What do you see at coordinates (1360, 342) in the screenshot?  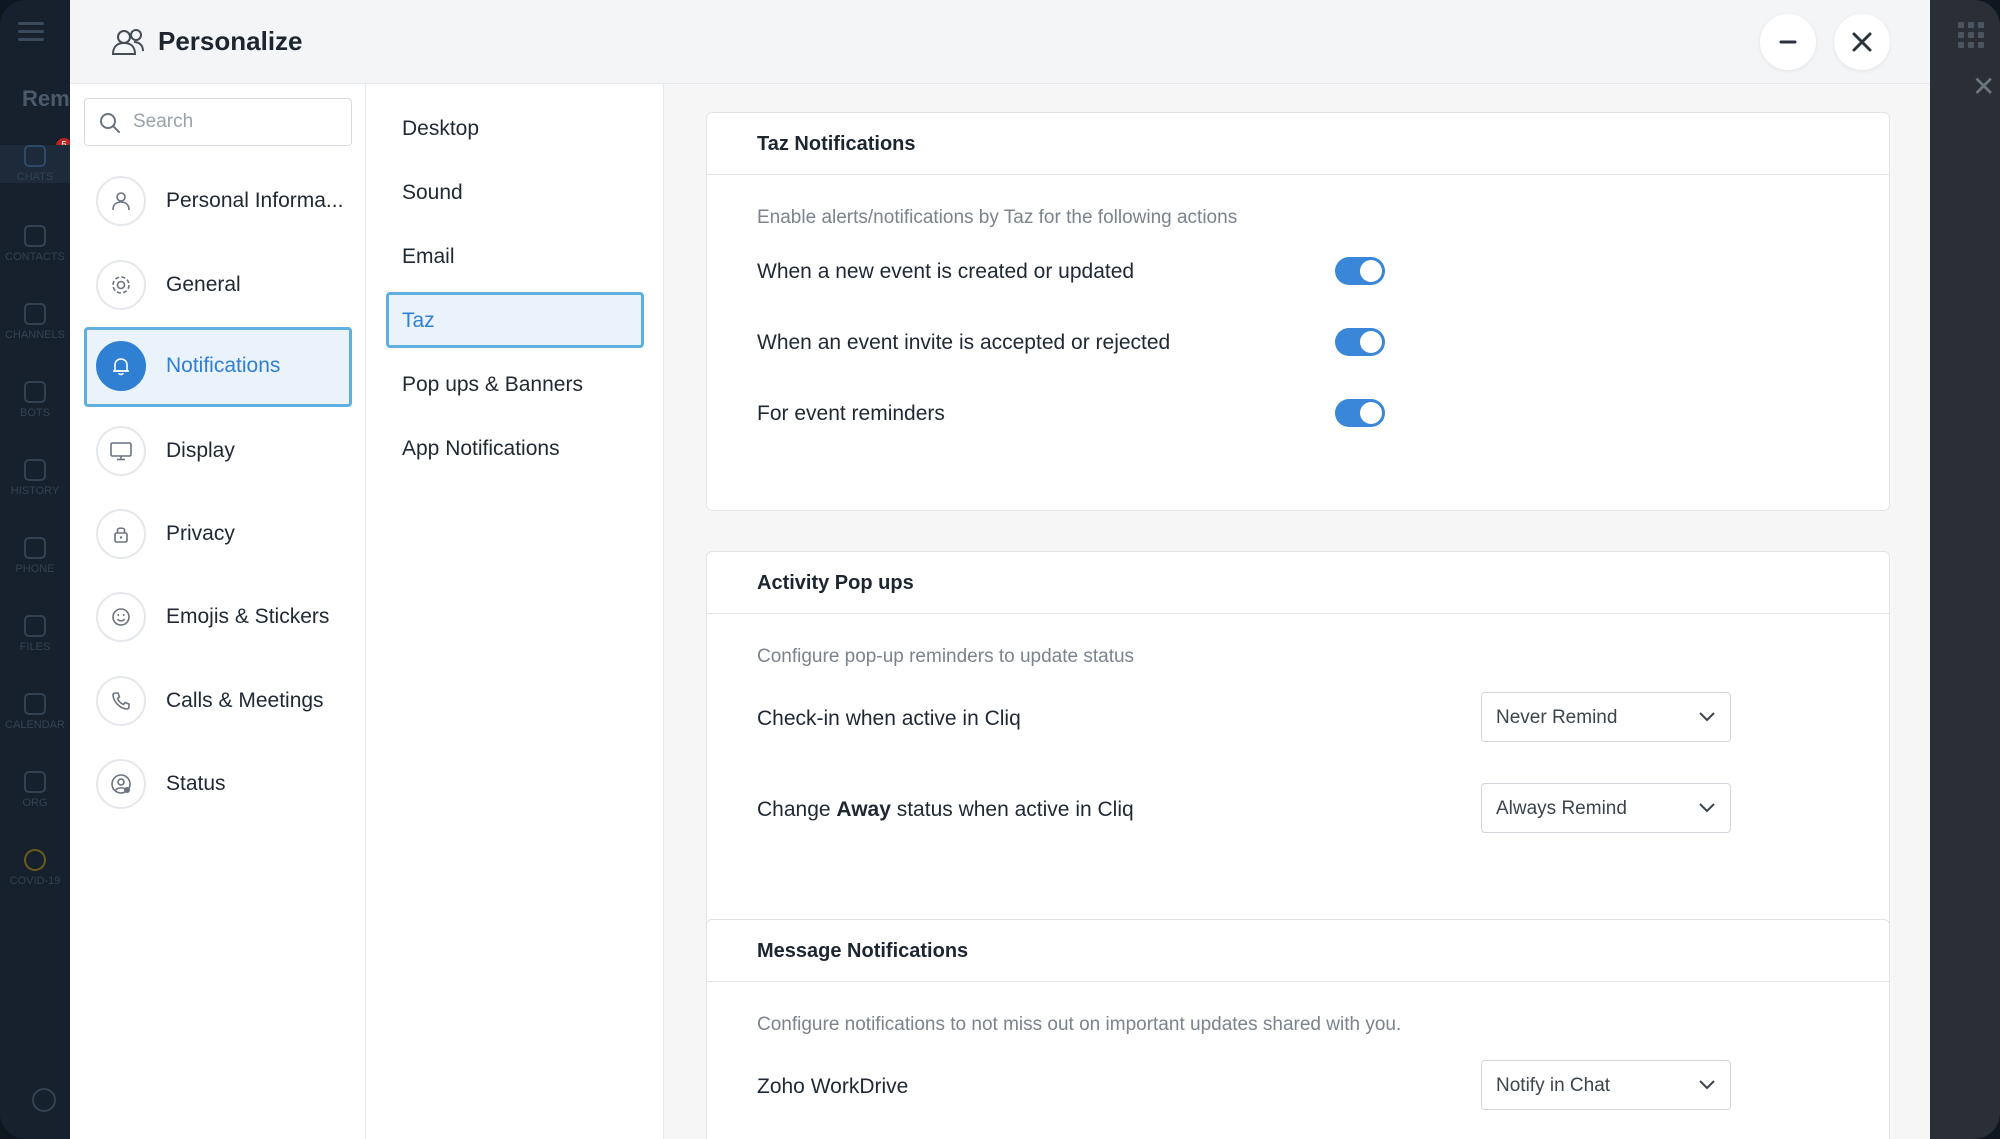 I see `toggle-invite-response` at bounding box center [1360, 342].